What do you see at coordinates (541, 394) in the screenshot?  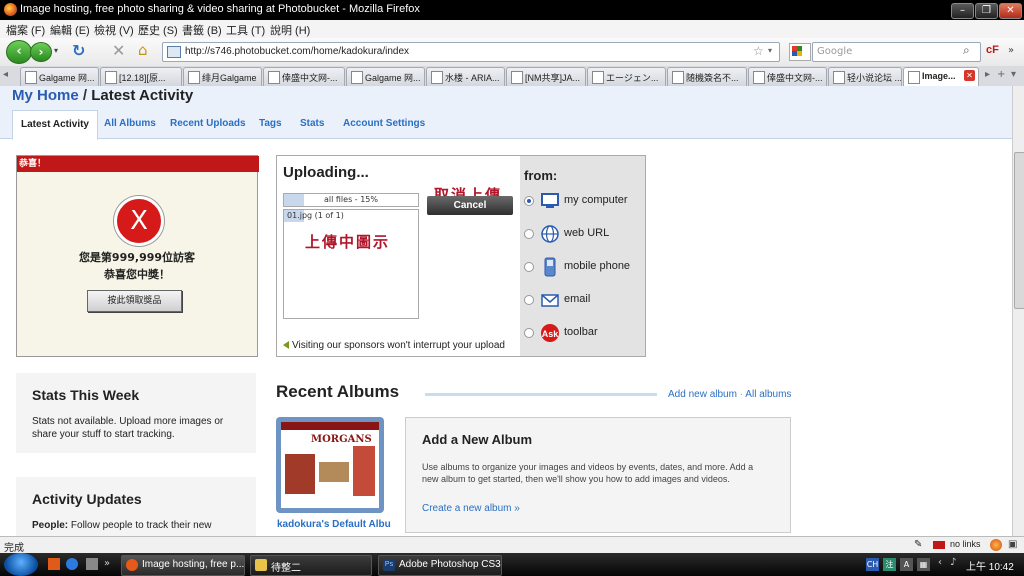 I see `section-divider` at bounding box center [541, 394].